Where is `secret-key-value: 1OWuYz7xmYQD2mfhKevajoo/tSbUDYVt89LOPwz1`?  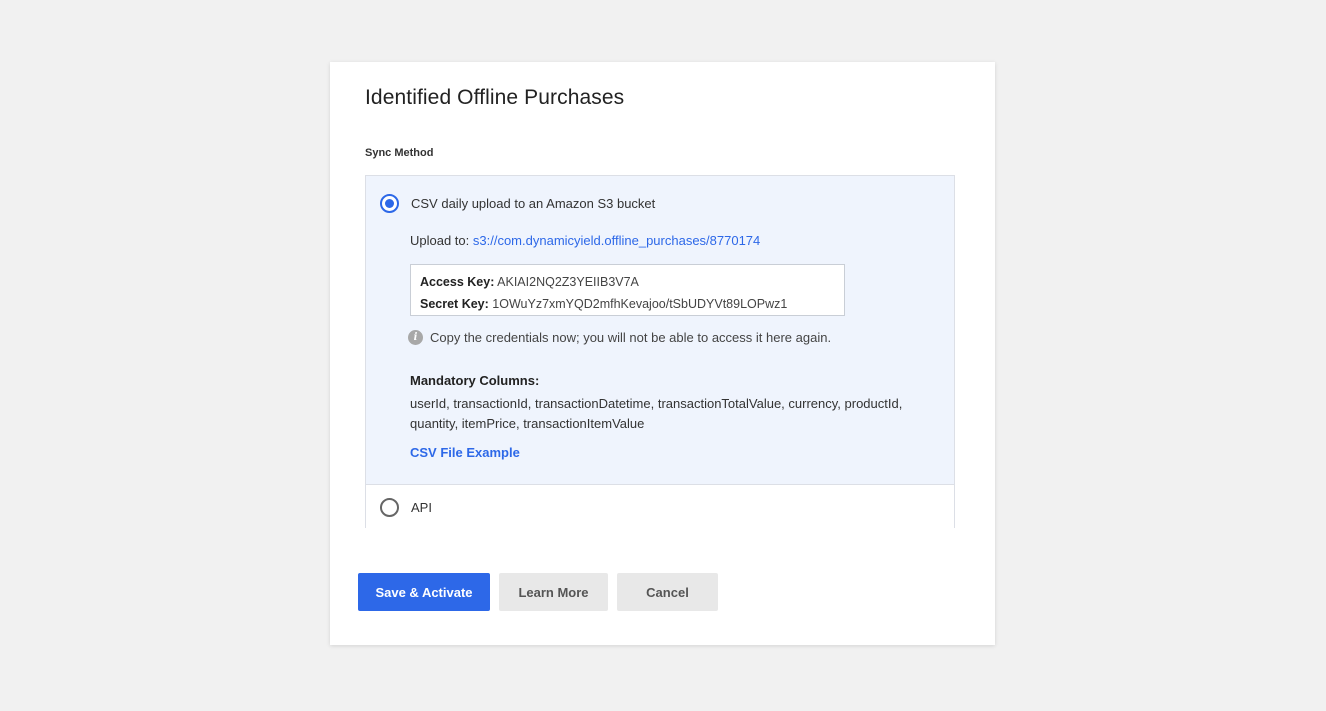 secret-key-value: 1OWuYz7xmYQD2mfhKevajoo/tSbUDYVt89LOPwz1 is located at coordinates (639, 304).